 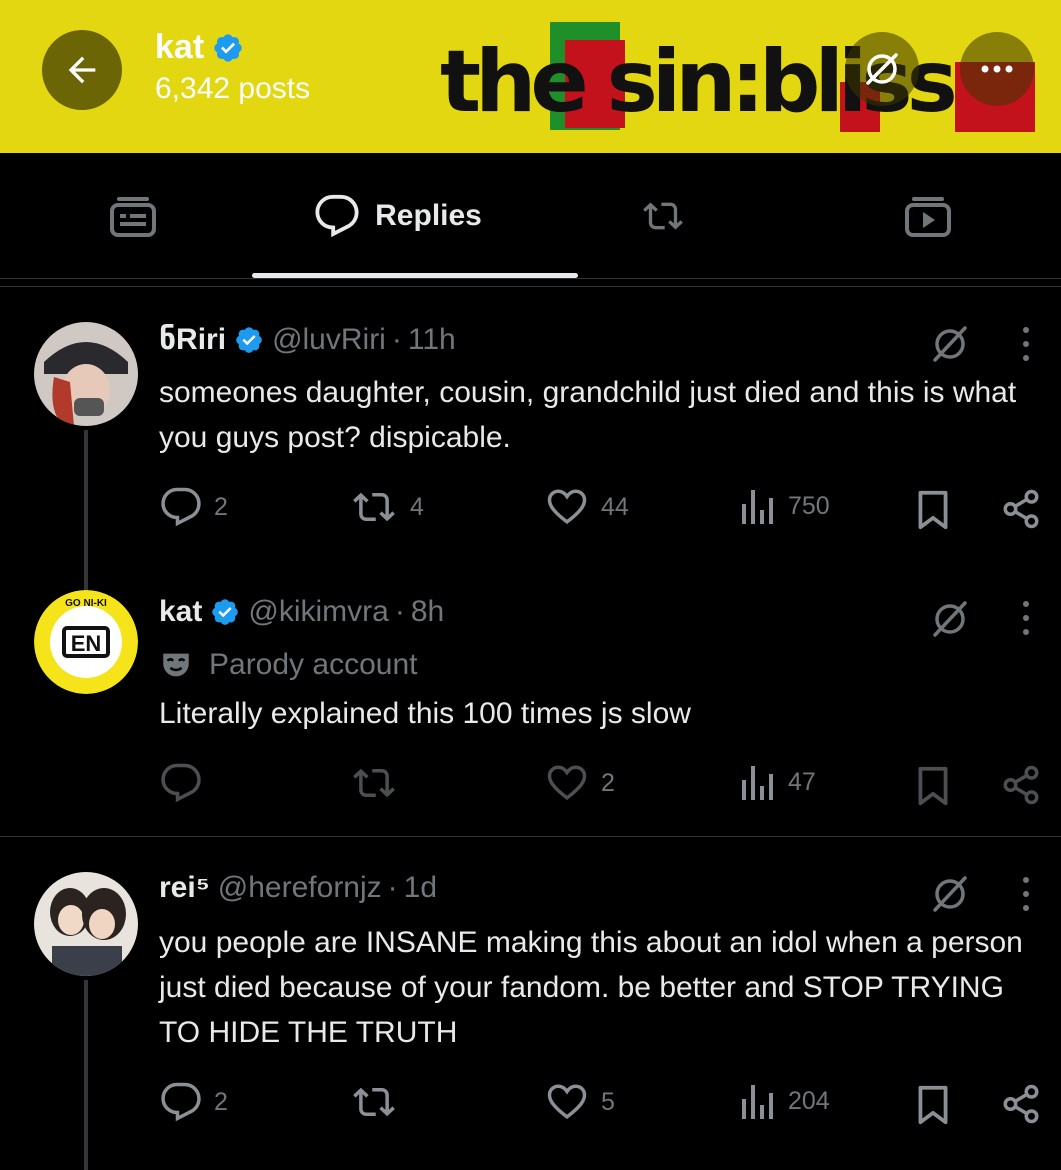 I want to click on arrow-left-icon, so click(x=82, y=70).